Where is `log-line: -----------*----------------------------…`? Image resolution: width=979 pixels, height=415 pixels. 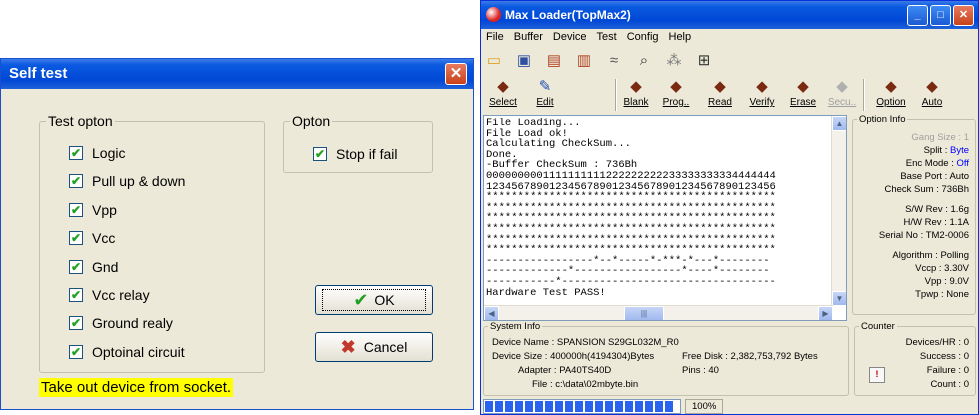
log-line: -----------*----------------------------… is located at coordinates (631, 281).